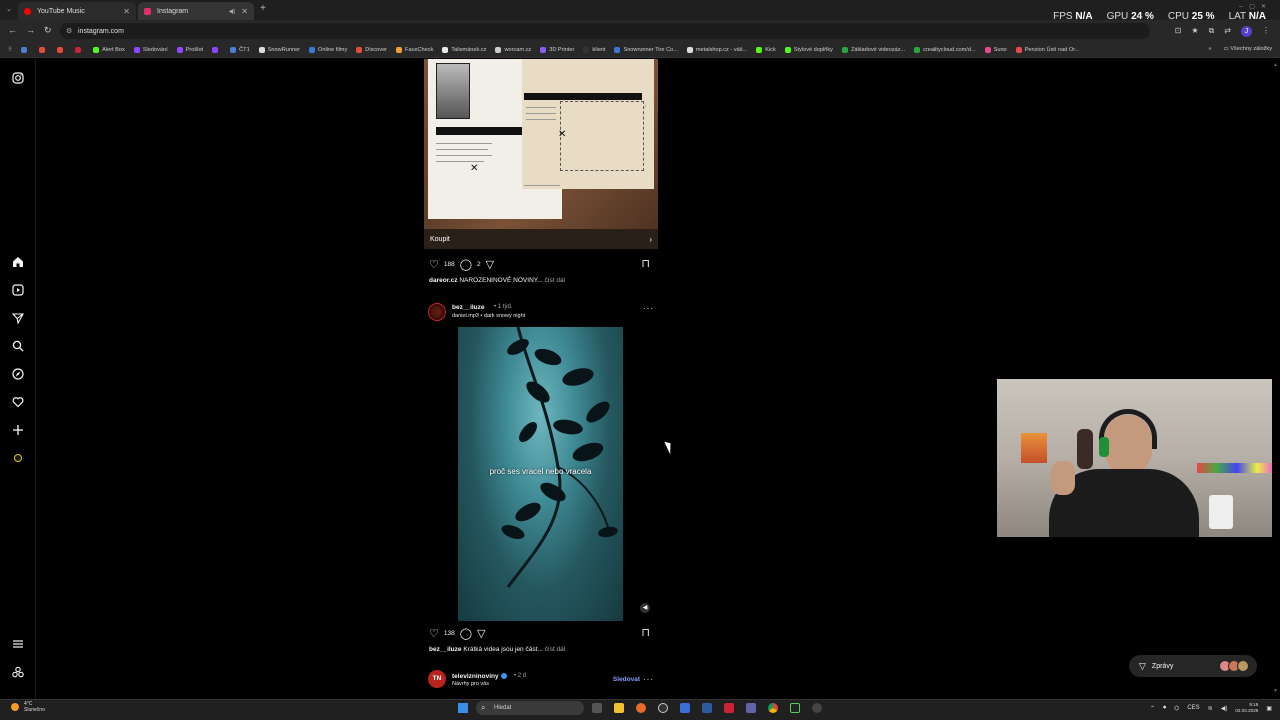 Image resolution: width=1280 pixels, height=720 pixels. I want to click on bookmark-item: Stylové doplňky, so click(808, 49).